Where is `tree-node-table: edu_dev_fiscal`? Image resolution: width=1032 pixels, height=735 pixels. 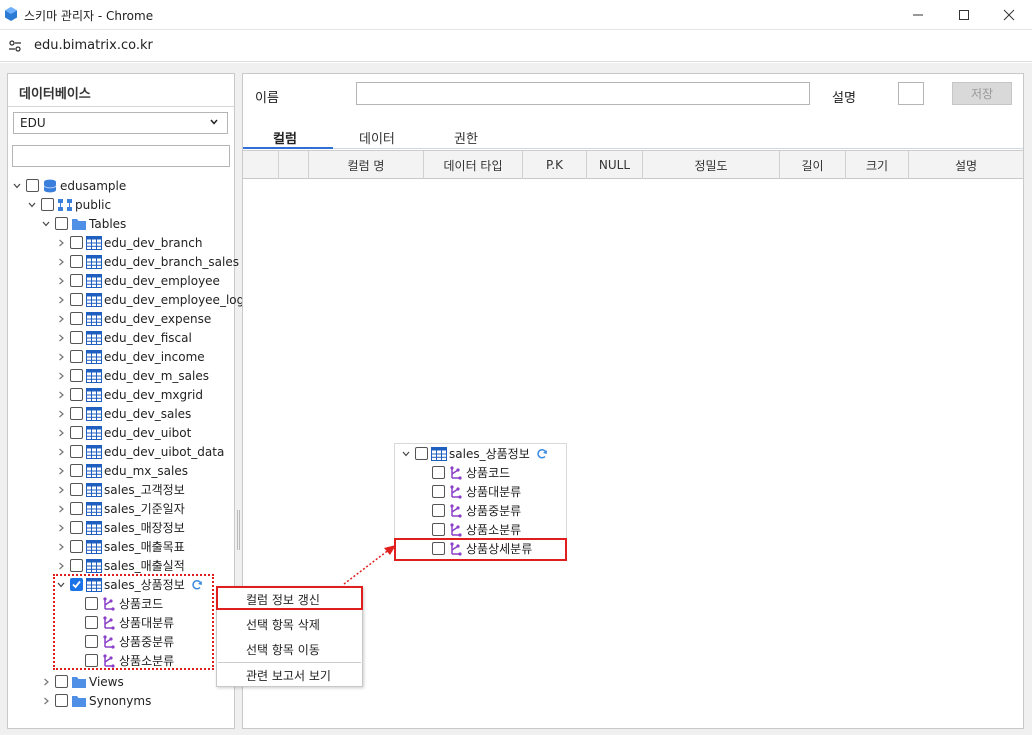
tree-node-table: edu_dev_fiscal is located at coordinates (124, 337).